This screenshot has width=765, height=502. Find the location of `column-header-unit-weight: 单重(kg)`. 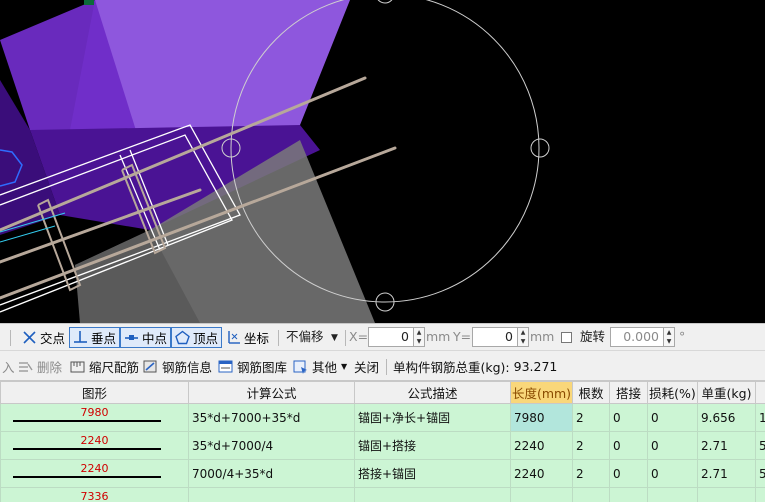

column-header-unit-weight: 单重(kg) is located at coordinates (726, 392).